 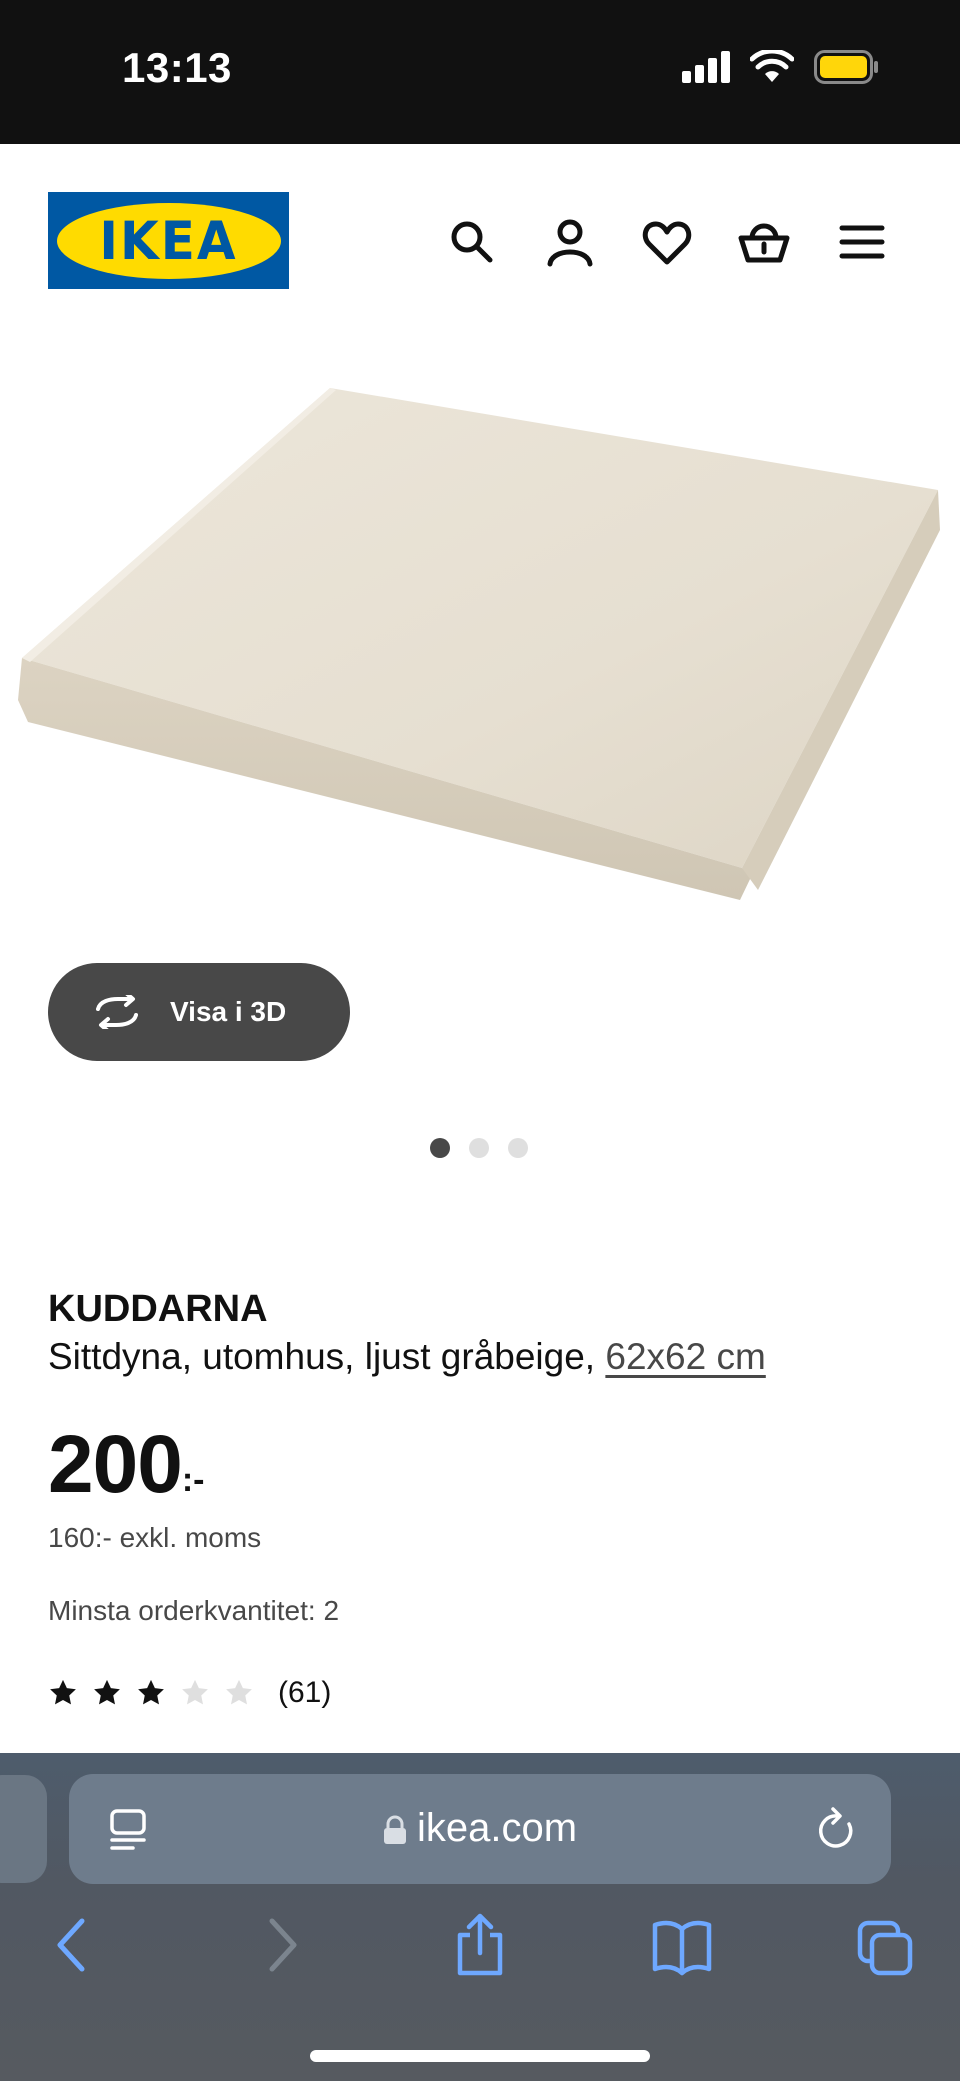 What do you see at coordinates (682, 1945) in the screenshot?
I see `bookmarks-icon` at bounding box center [682, 1945].